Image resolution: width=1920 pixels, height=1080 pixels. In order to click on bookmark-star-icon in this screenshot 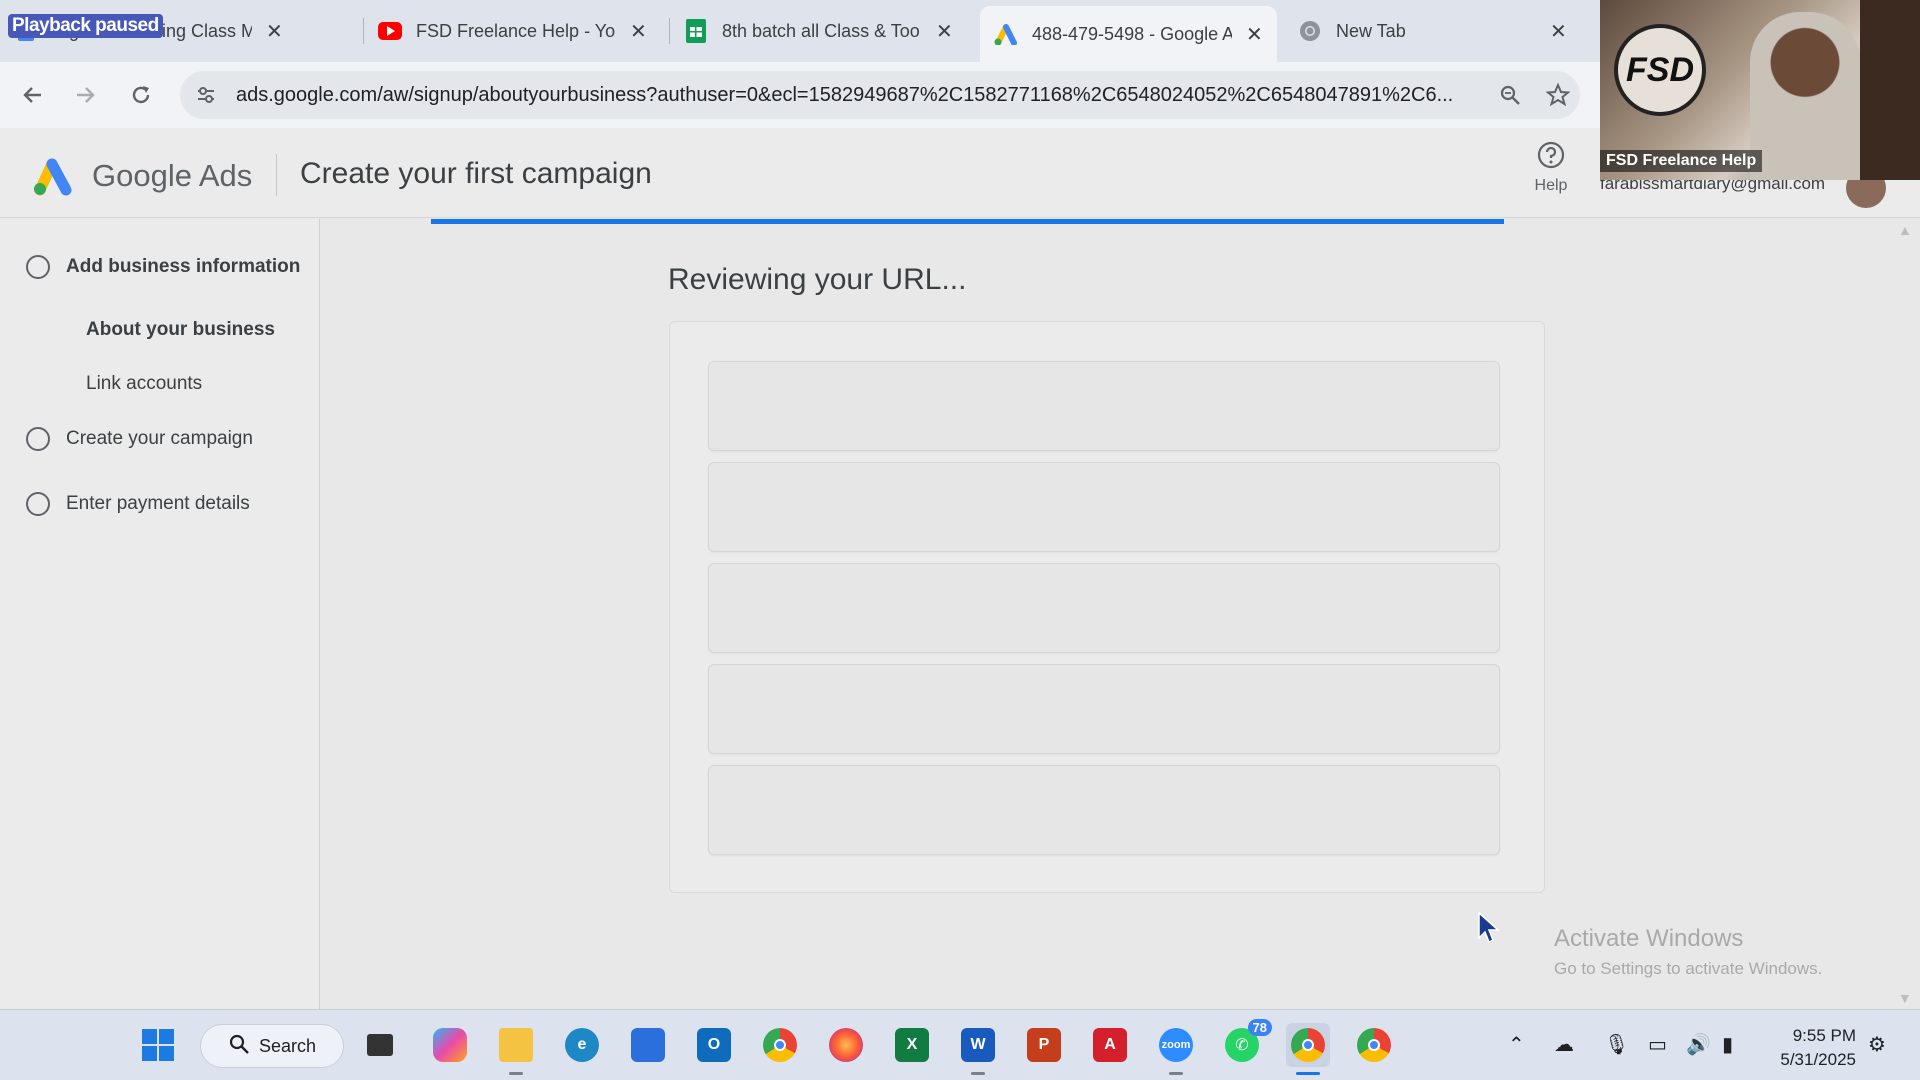, I will do `click(1558, 95)`.